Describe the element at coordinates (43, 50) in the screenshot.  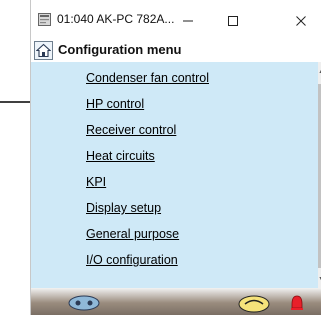
I see `home-icon` at that location.